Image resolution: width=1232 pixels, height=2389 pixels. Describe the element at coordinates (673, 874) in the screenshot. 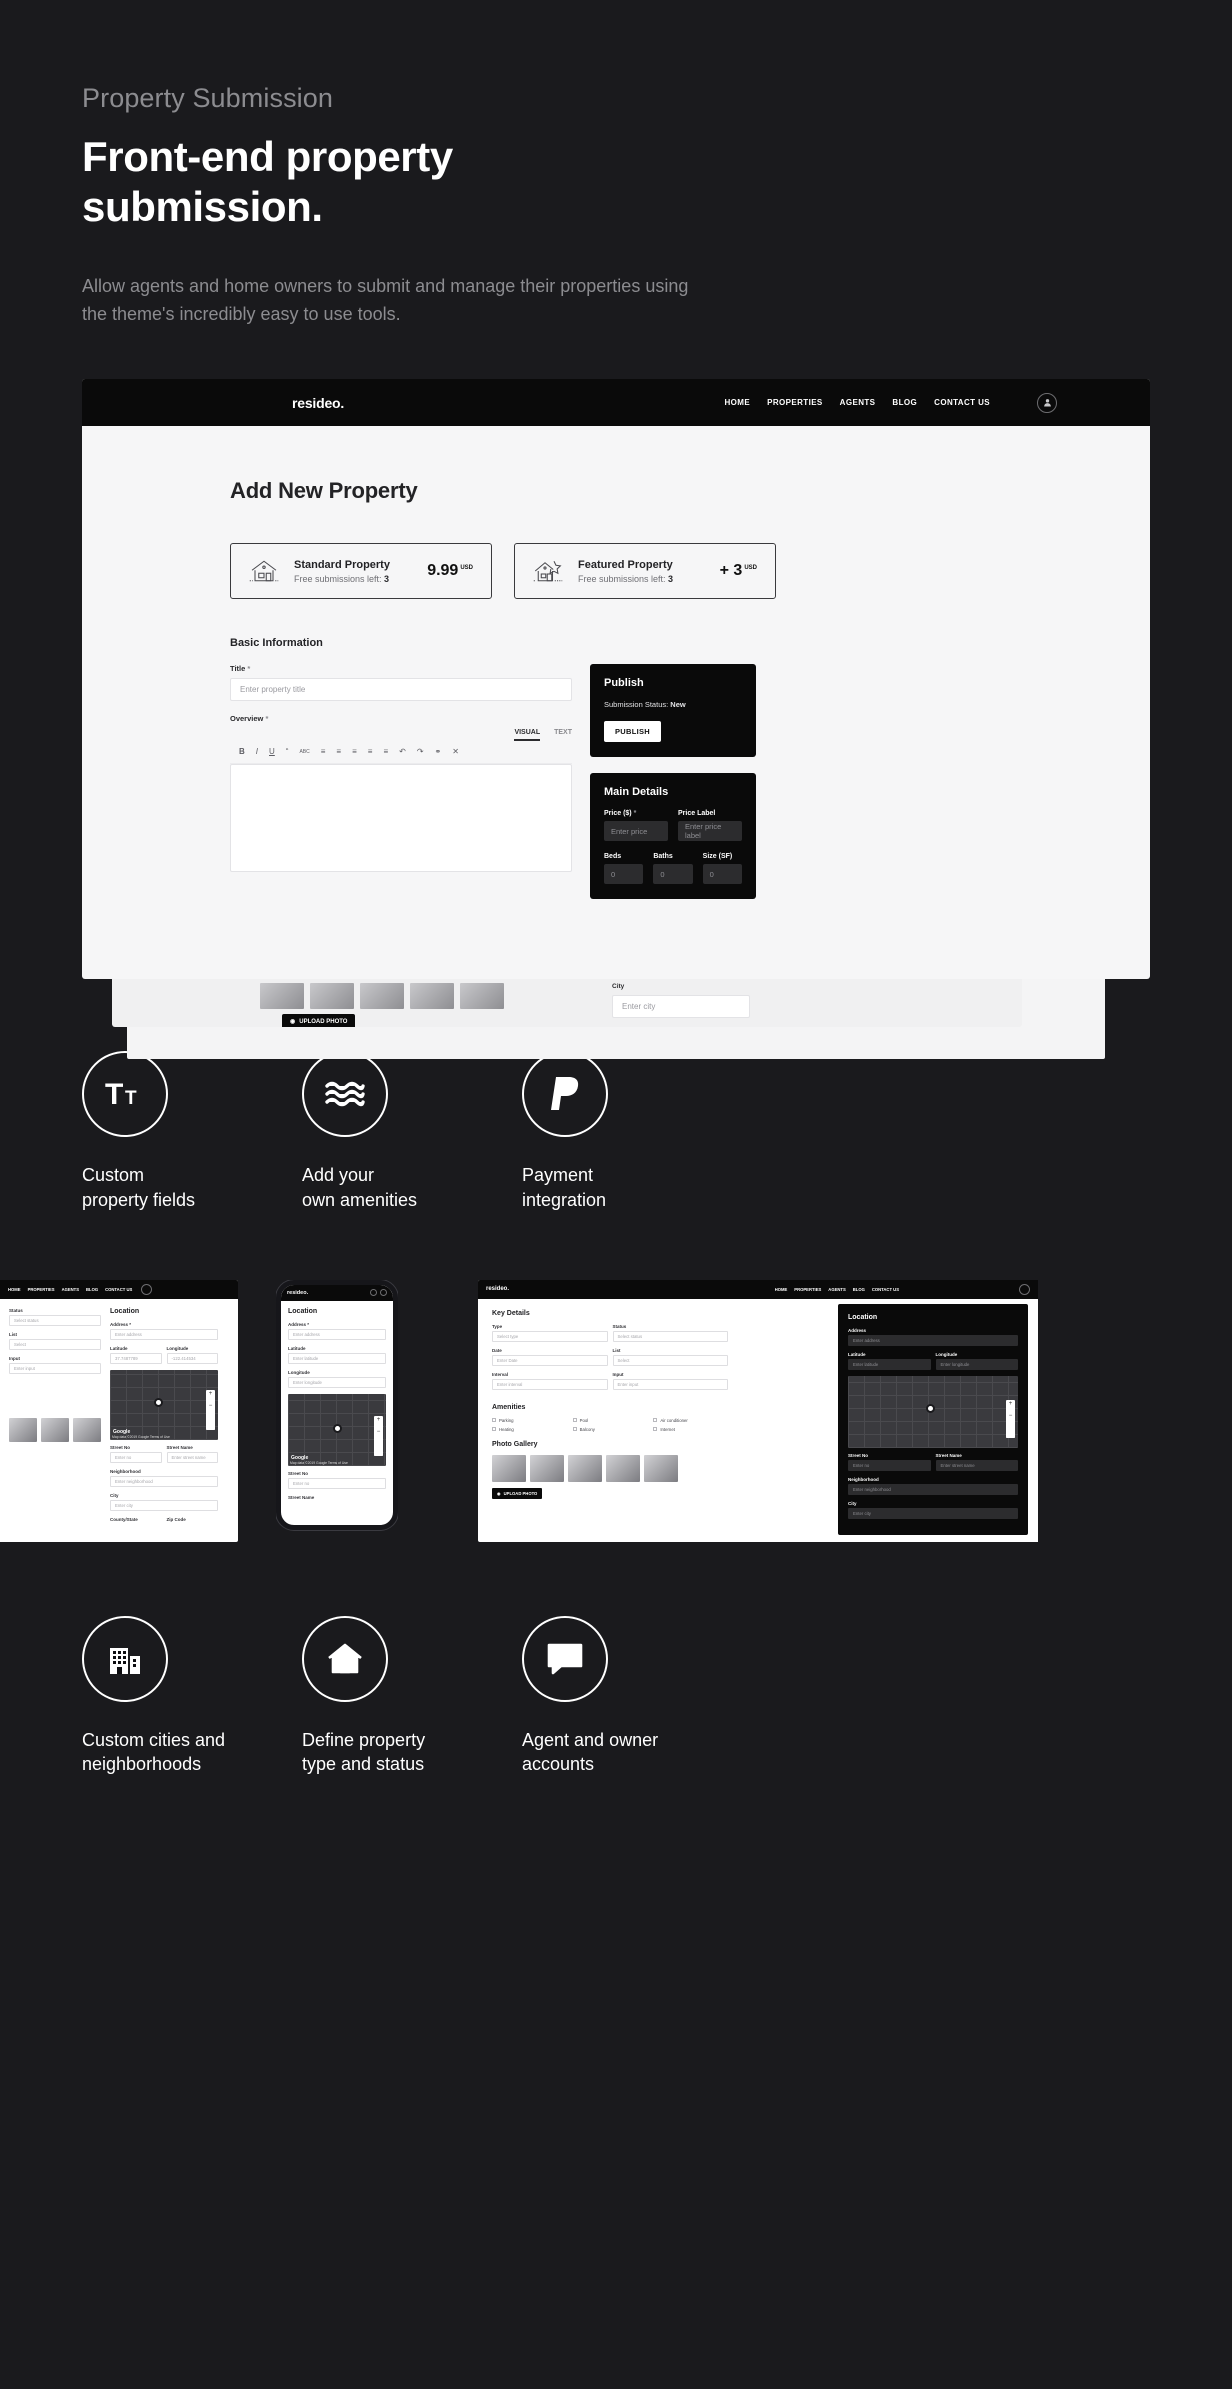

I see `baths-input: 0` at that location.